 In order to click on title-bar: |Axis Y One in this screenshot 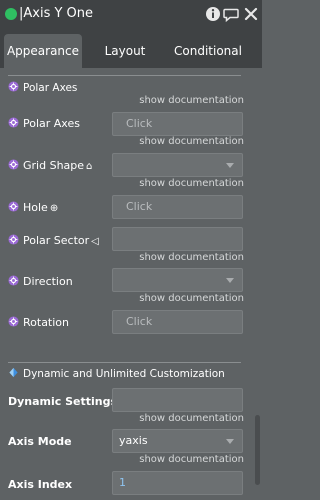, I will do `click(131, 14)`.